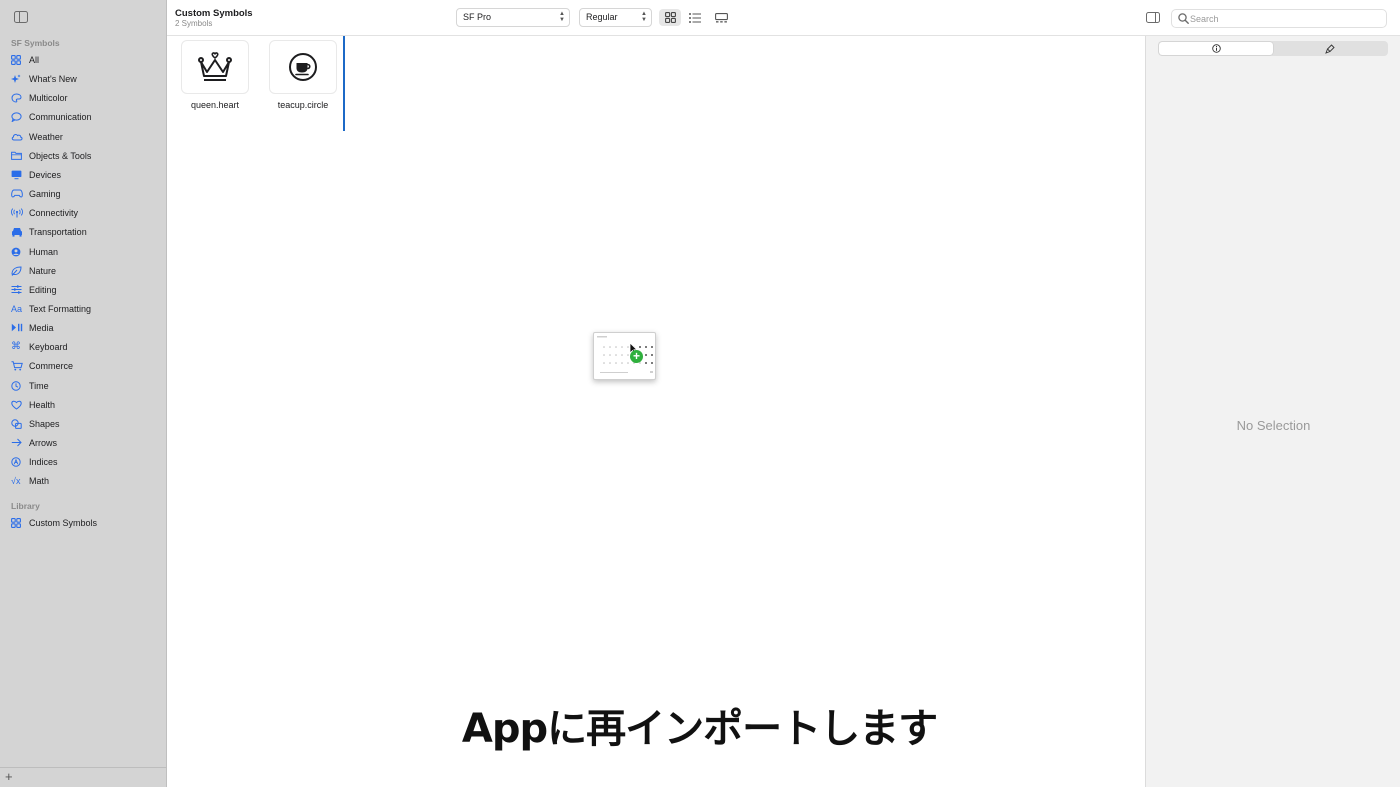 The width and height of the screenshot is (1400, 787). I want to click on sidebar-item-text-formatting: Aa Text Formatting, so click(86, 308).